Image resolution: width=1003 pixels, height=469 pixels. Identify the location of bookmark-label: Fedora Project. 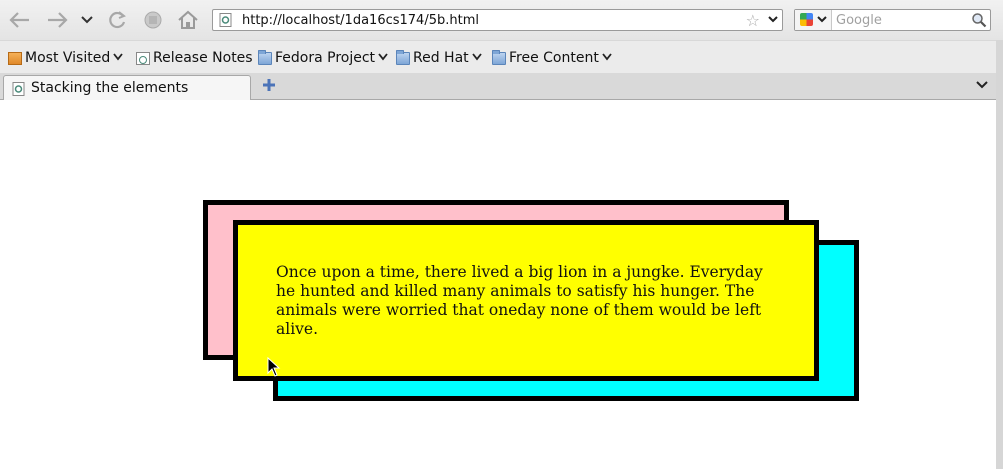
(325, 58).